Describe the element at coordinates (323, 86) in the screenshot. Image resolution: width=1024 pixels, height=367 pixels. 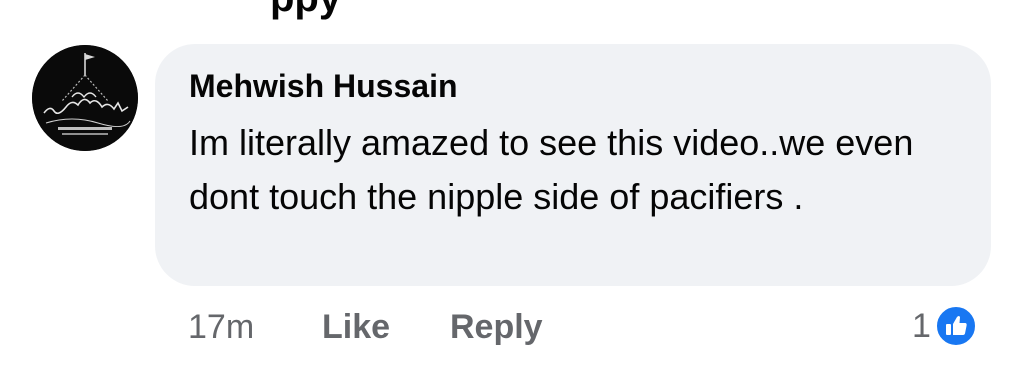
I see `comment-author-name: Mehwish Hussain` at that location.